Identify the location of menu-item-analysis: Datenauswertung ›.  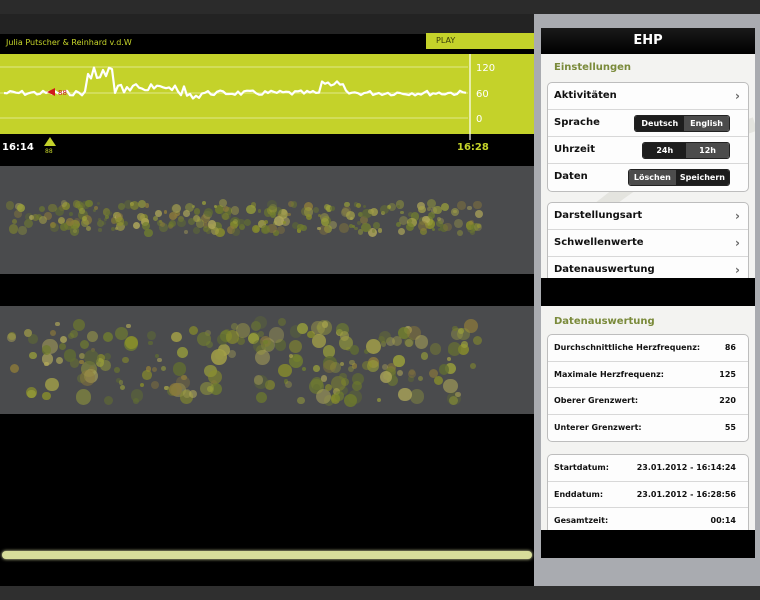
(648, 267).